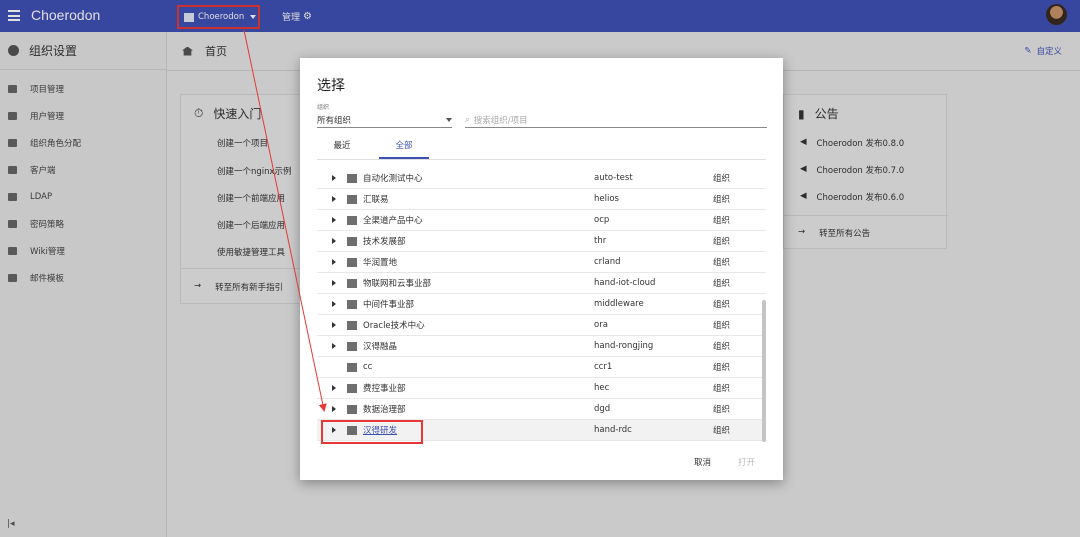 The image size is (1080, 537). What do you see at coordinates (500, 120) in the screenshot?
I see `search-placeholder: 搜索组织/项目` at bounding box center [500, 120].